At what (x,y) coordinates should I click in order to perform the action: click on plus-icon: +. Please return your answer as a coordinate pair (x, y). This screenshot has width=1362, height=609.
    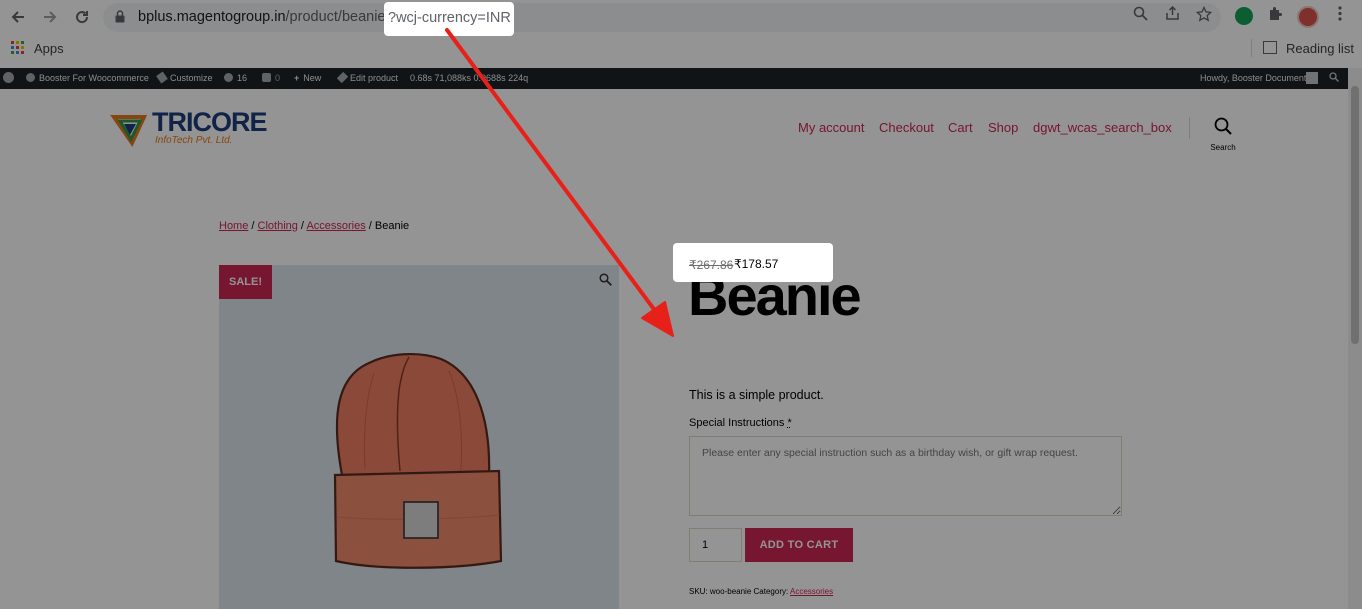
    Looking at the image, I should click on (297, 78).